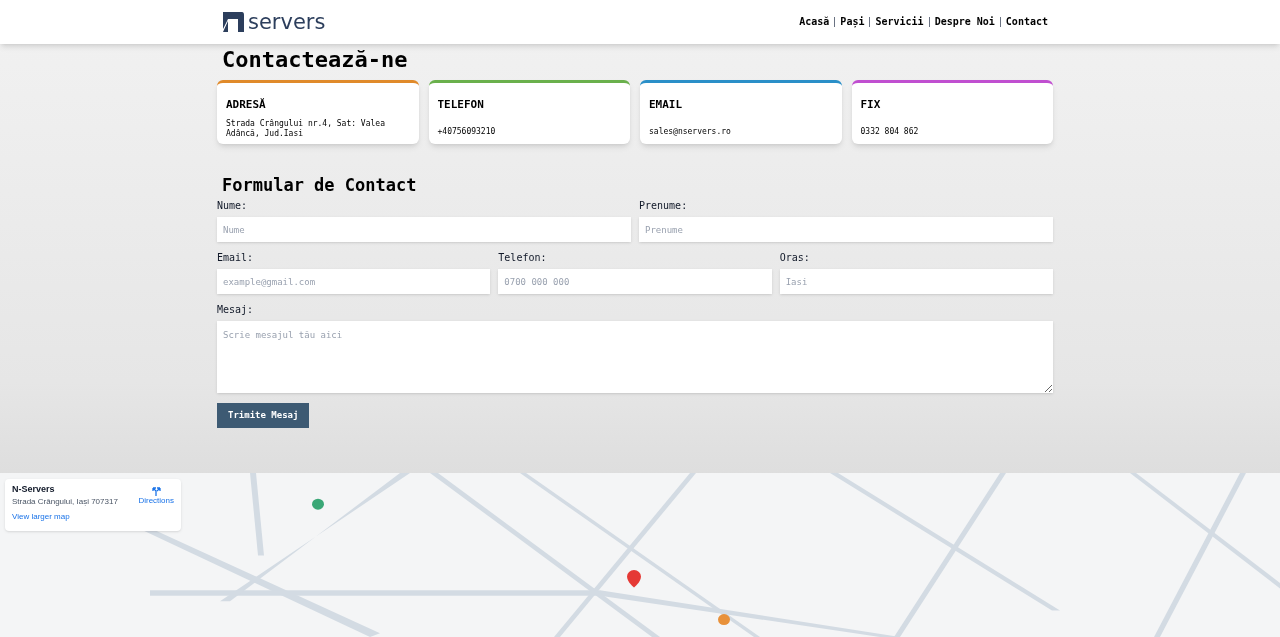  I want to click on nav-link: Contact, so click(1026, 22).